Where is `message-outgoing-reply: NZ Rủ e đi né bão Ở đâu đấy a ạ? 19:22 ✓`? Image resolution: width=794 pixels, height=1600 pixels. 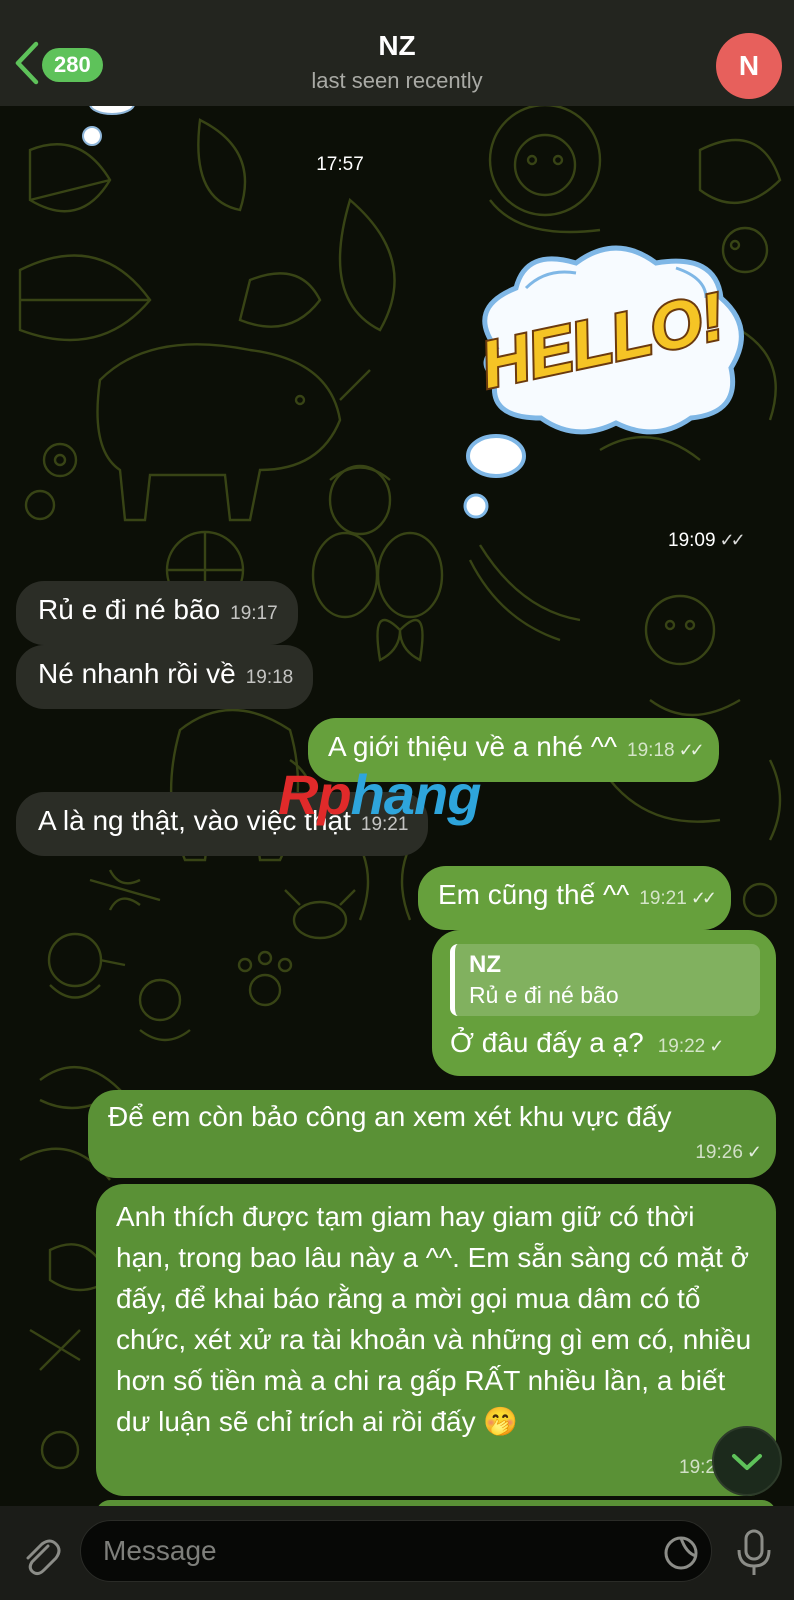 message-outgoing-reply: NZ Rủ e đi né bão Ở đâu đấy a ạ? 19:22 ✓ is located at coordinates (604, 1003).